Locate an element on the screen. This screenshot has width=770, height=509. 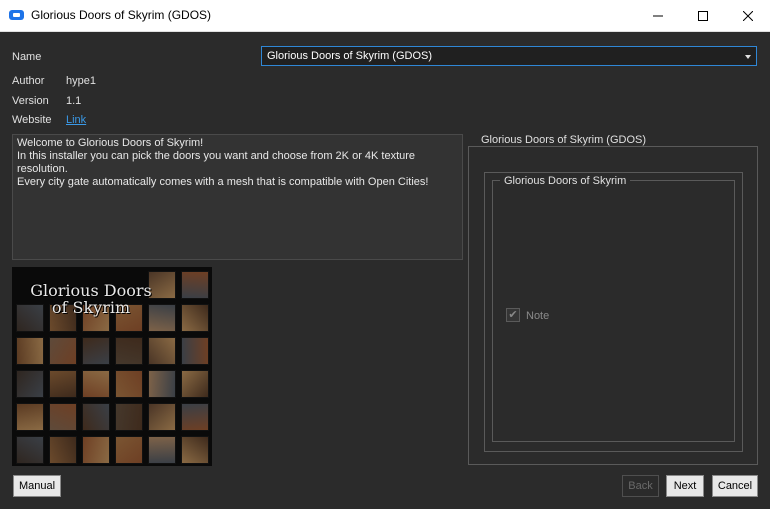
website-label: Website is located at coordinates (32, 120).